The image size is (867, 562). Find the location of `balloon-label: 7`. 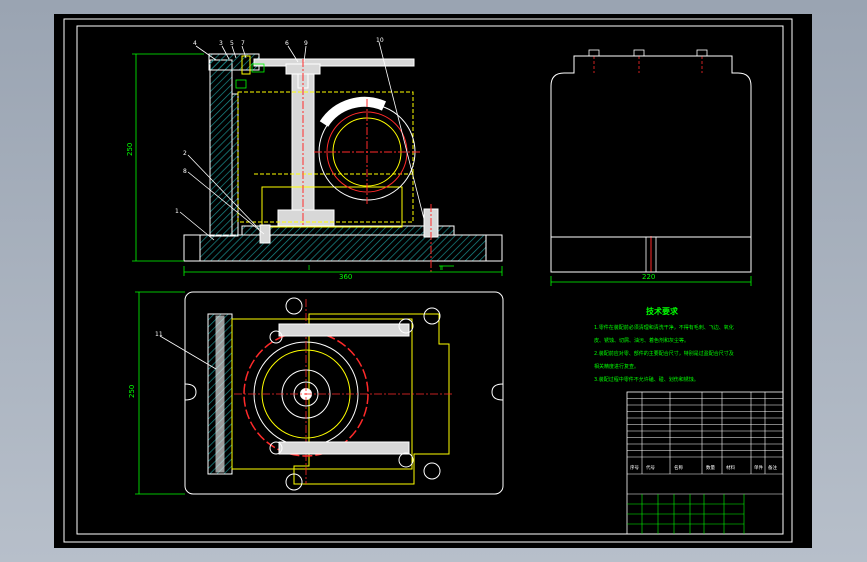

balloon-label: 7 is located at coordinates (243, 43).